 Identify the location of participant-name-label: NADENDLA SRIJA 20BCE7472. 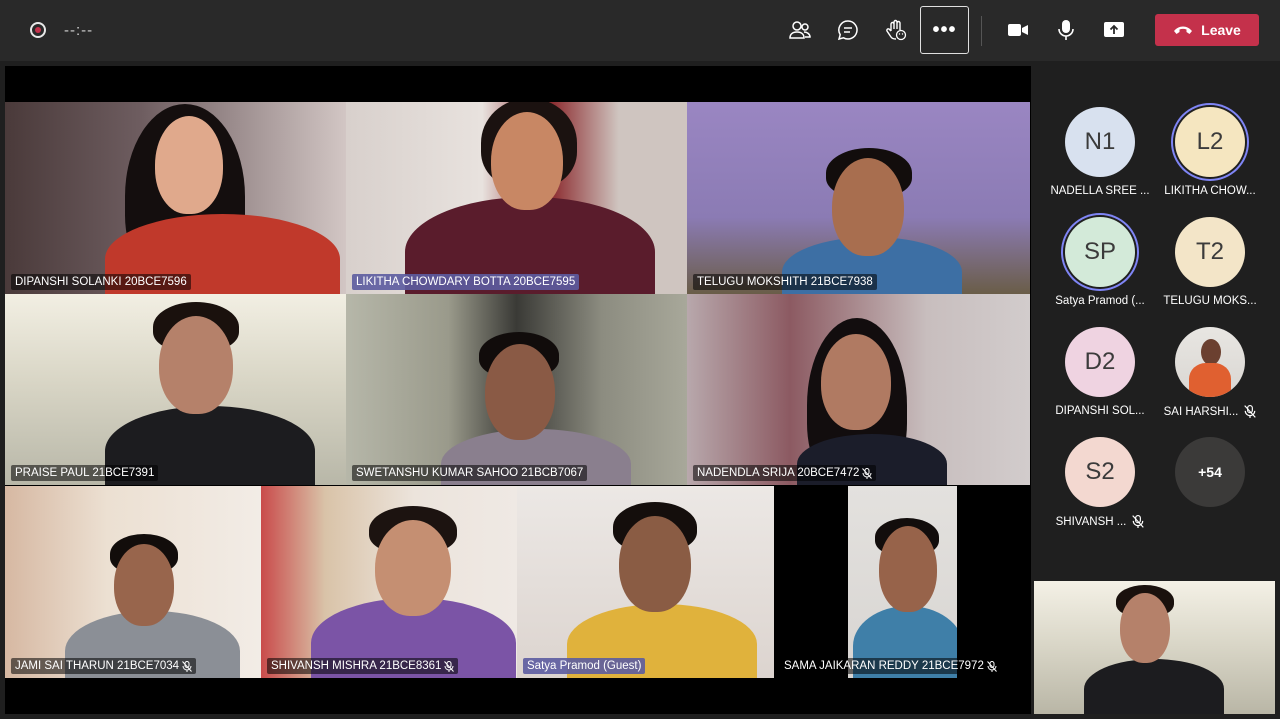
(785, 473).